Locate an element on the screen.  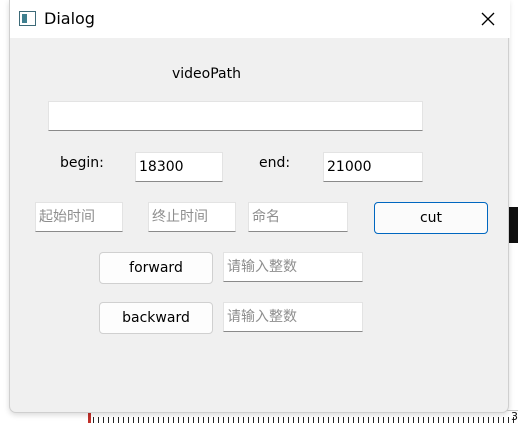
begin-label: begin: is located at coordinates (82, 163).